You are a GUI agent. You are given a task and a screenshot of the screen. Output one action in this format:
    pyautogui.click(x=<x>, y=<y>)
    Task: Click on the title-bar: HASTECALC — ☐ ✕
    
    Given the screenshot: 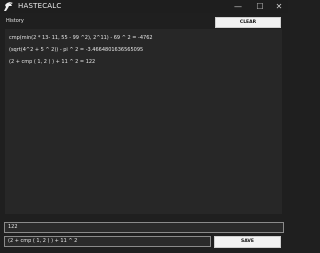 What is the action you would take?
    pyautogui.click(x=144, y=6)
    